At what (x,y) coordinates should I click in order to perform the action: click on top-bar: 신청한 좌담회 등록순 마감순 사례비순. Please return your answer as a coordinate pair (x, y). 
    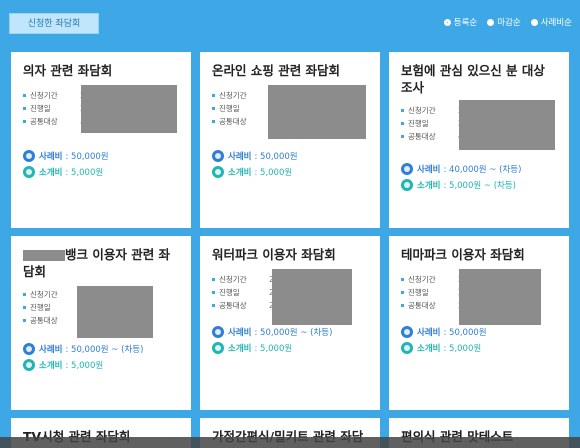
    Looking at the image, I should click on (290, 22).